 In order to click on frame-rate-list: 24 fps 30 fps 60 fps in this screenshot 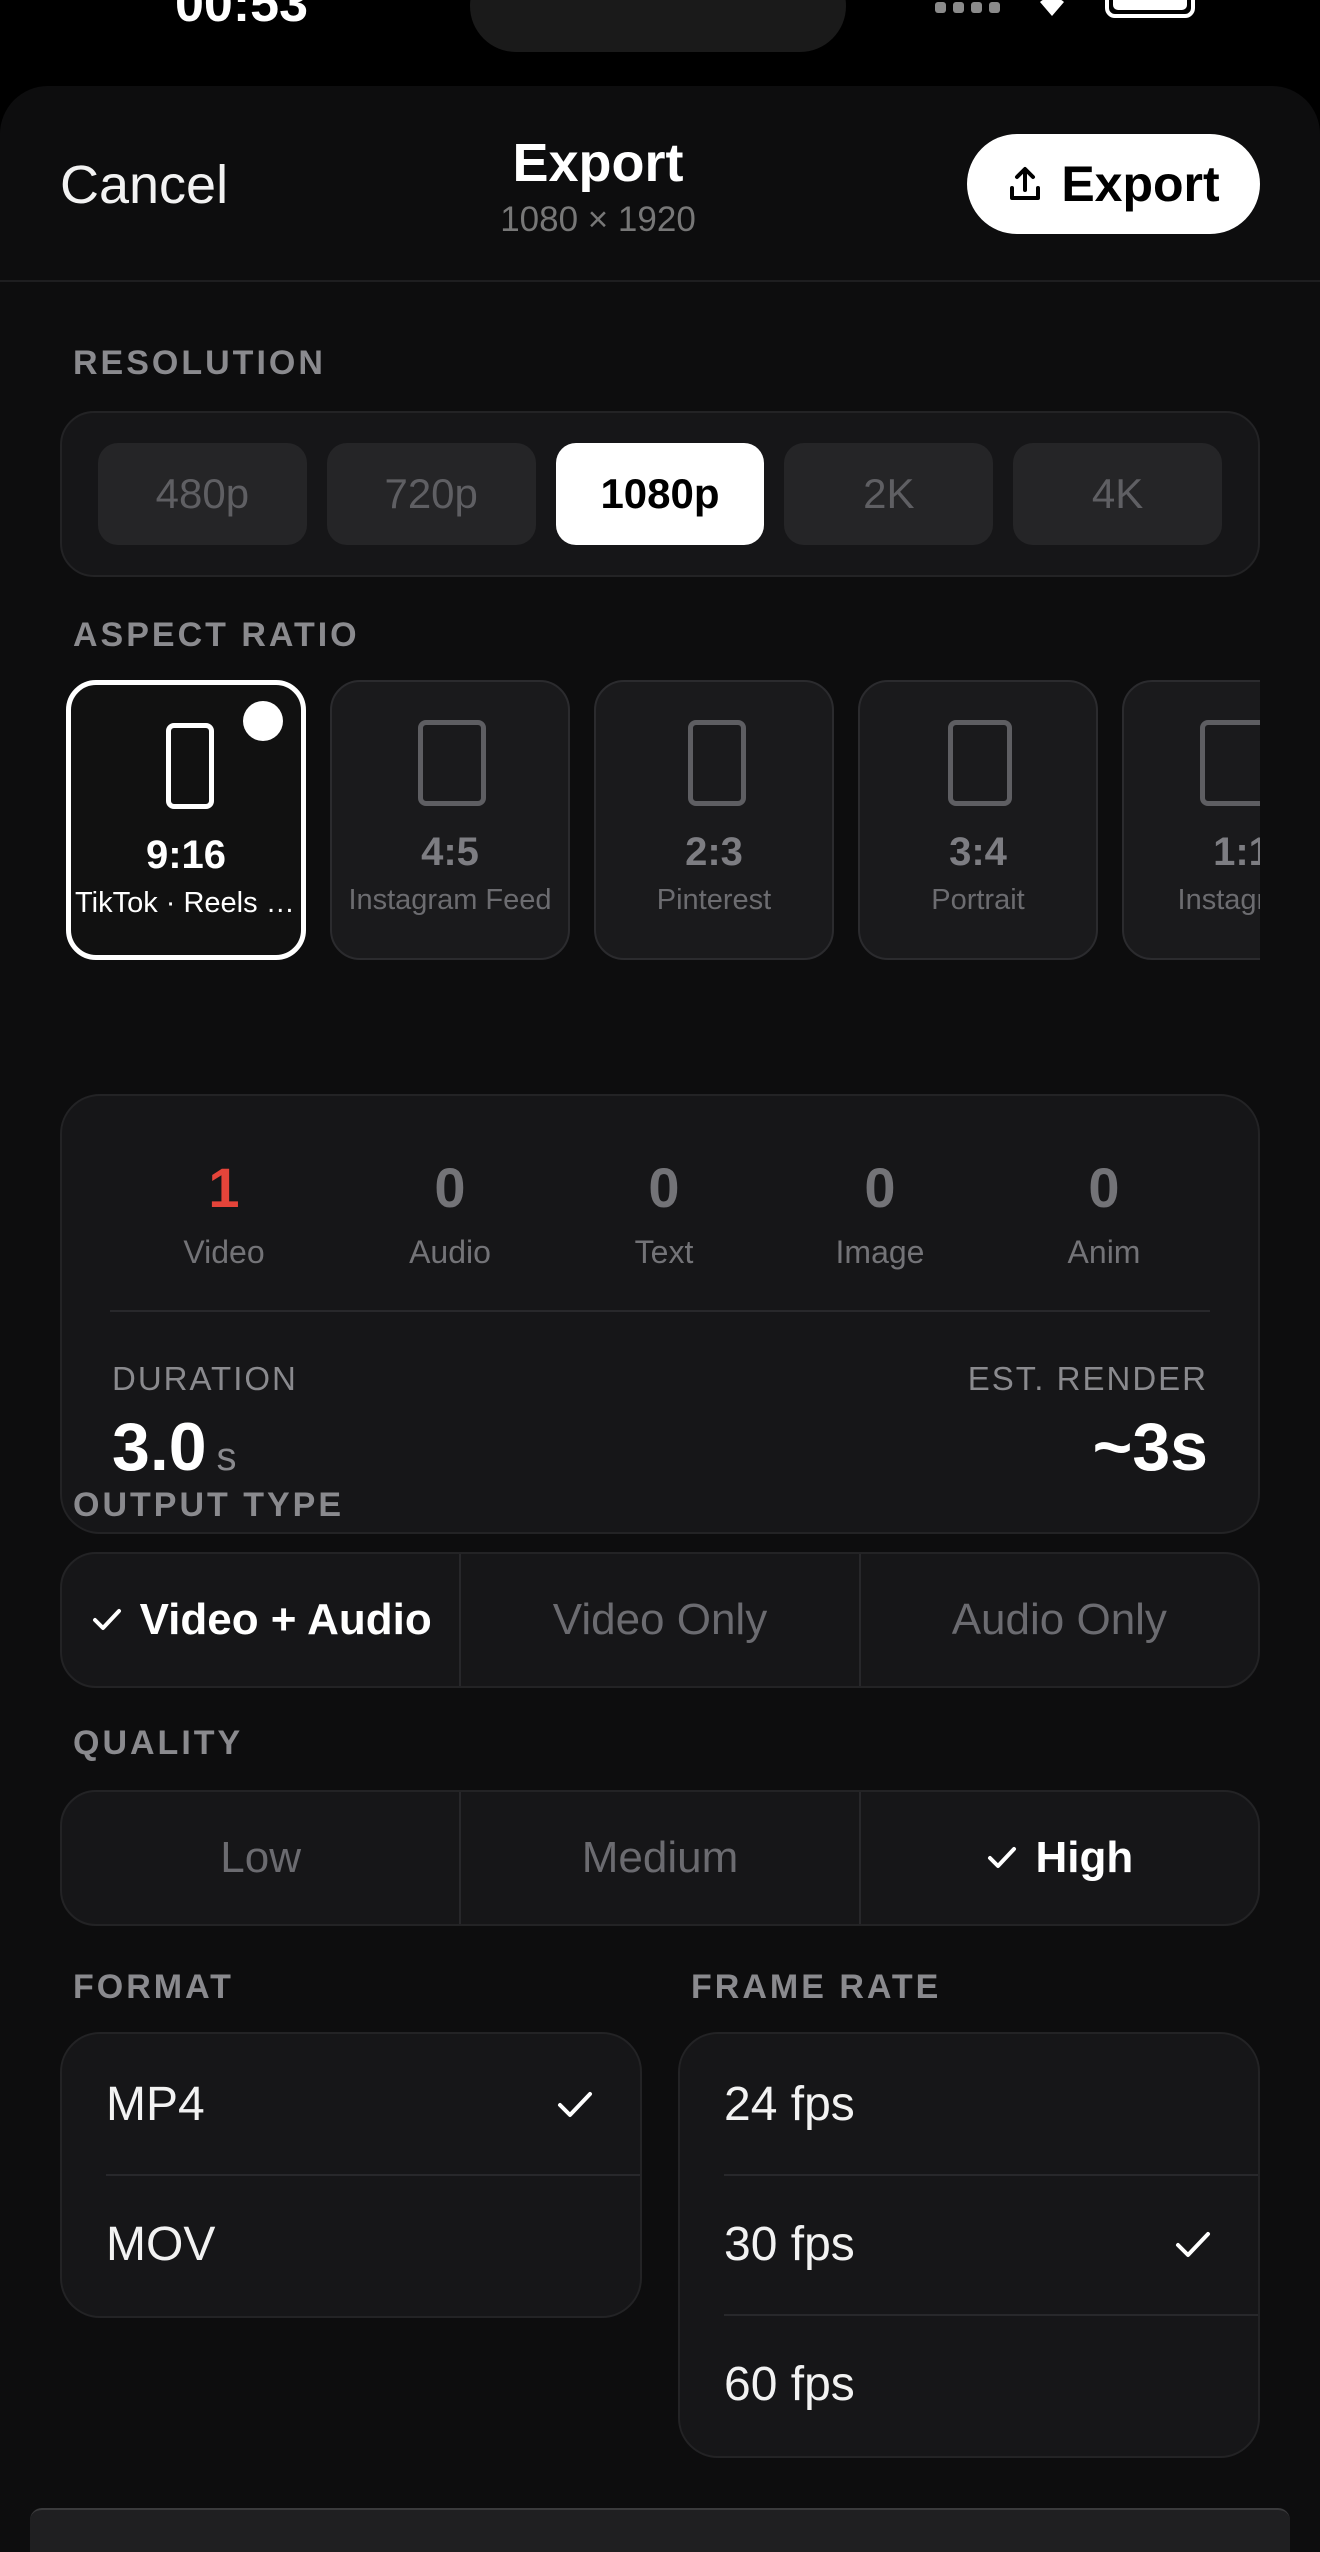, I will do `click(969, 2245)`.